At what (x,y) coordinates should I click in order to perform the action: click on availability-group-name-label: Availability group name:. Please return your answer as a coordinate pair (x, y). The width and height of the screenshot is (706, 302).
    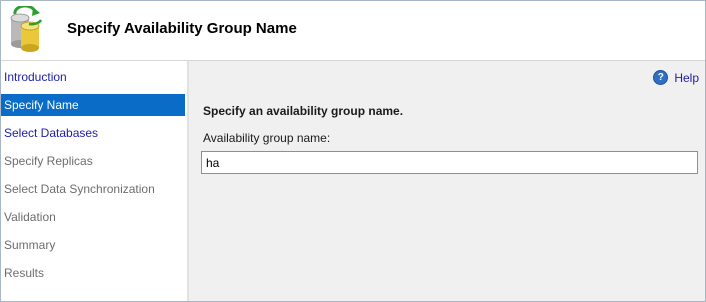
    Looking at the image, I should click on (267, 138).